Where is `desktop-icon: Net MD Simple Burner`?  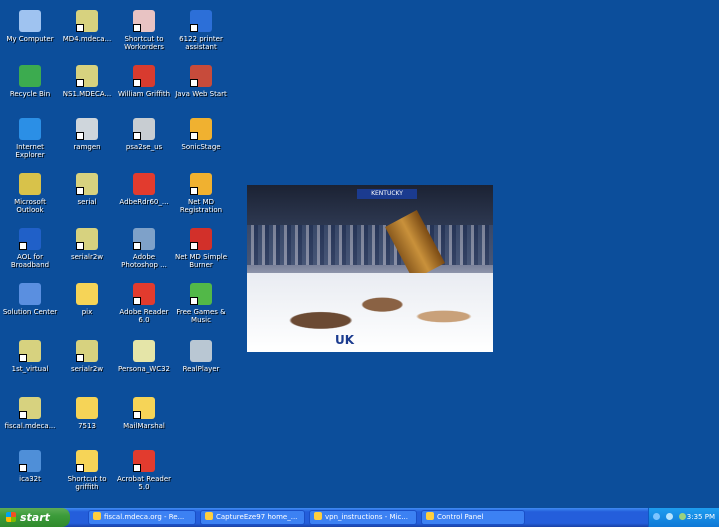 desktop-icon: Net MD Simple Burner is located at coordinates (201, 248).